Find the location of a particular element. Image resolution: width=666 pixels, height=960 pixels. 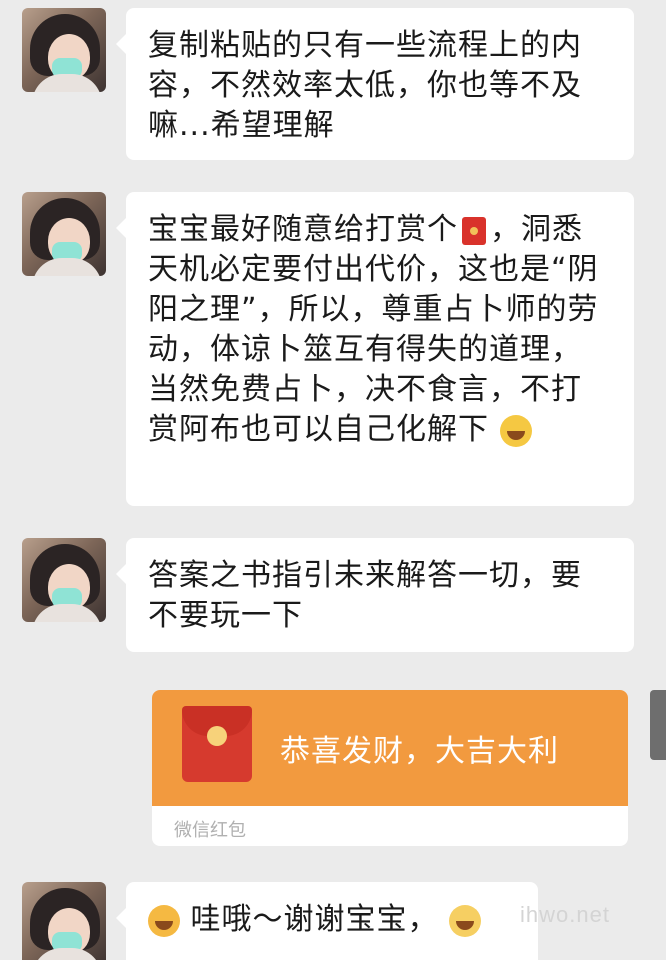

message-bubble: 哇哦～谢谢宝宝， is located at coordinates (327, 921).